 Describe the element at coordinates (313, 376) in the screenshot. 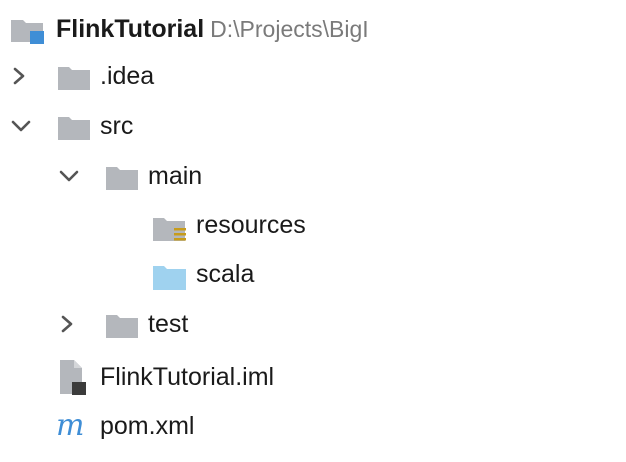

I see `tree-item-iml-file: FlinkTutorial.iml` at that location.